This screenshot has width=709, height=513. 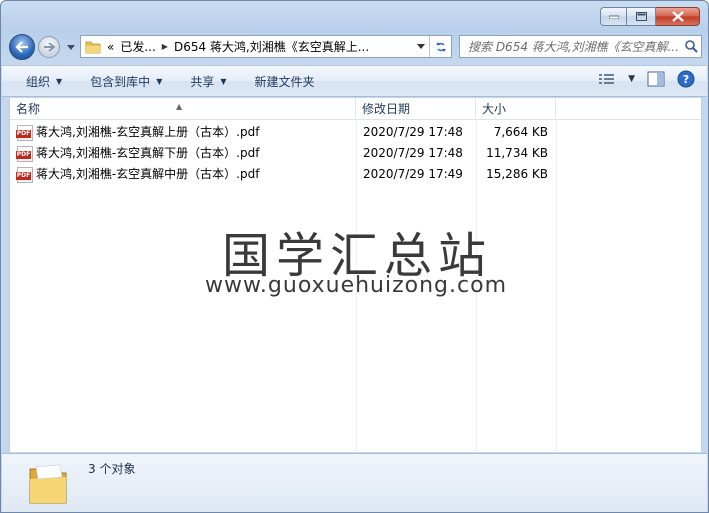 I want to click on column-headers: 名称 ▲ 修改日期 大小, so click(x=355, y=109).